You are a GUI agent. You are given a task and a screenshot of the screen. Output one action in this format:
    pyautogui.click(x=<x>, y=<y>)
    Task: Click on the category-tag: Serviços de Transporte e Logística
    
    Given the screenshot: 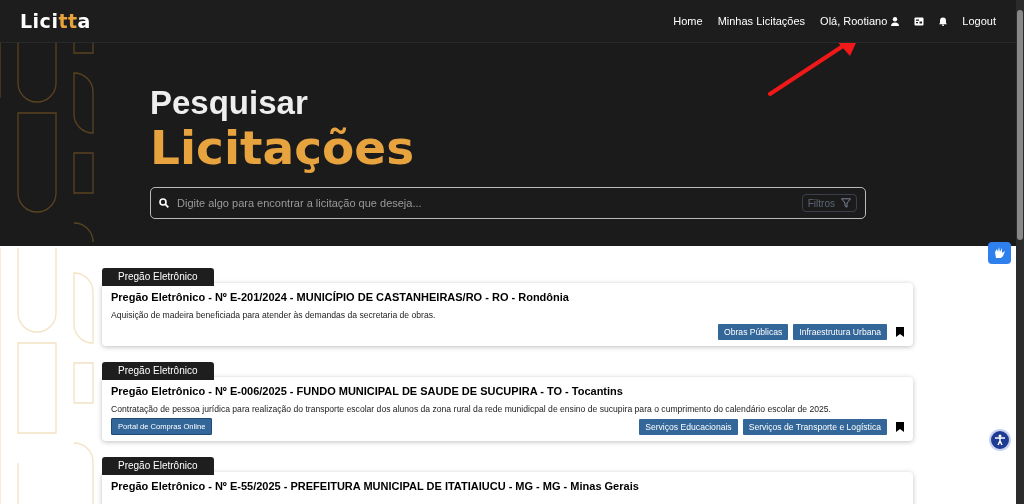 What is the action you would take?
    pyautogui.click(x=814, y=426)
    